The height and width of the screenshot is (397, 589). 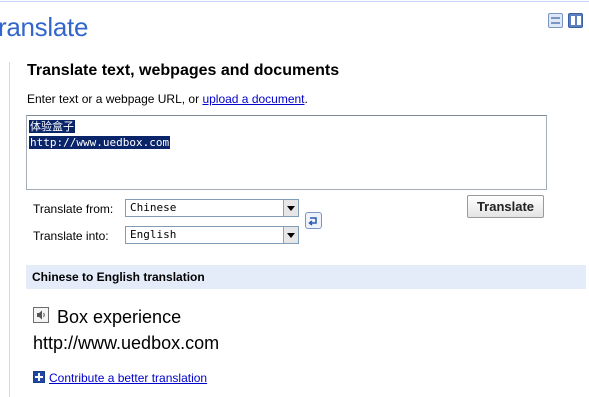 What do you see at coordinates (39, 377) in the screenshot?
I see `plus-icon` at bounding box center [39, 377].